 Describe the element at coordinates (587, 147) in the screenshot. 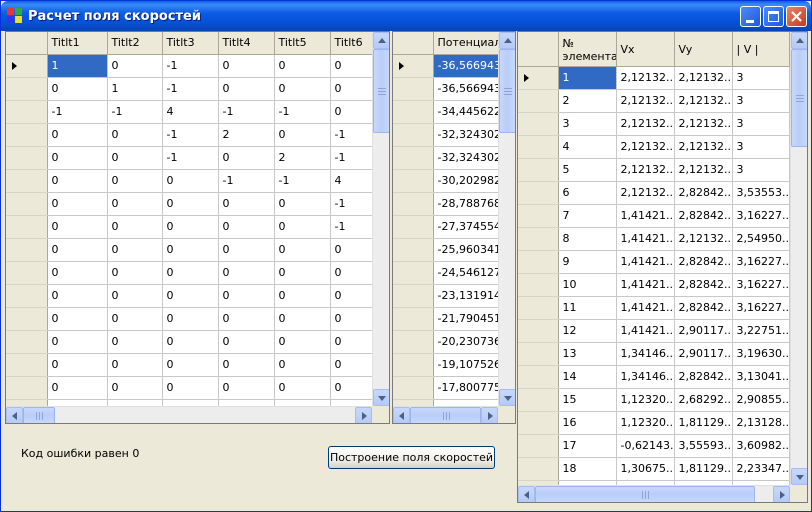

I see `velocity-cell: 4` at that location.